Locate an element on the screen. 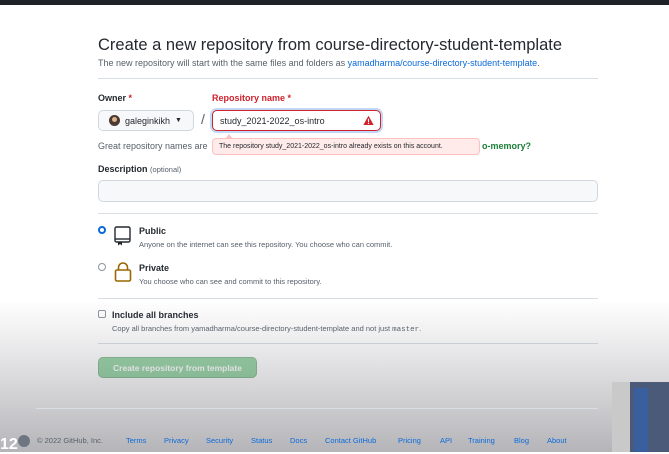  include-all-branches-label: Include all branches is located at coordinates (155, 315).